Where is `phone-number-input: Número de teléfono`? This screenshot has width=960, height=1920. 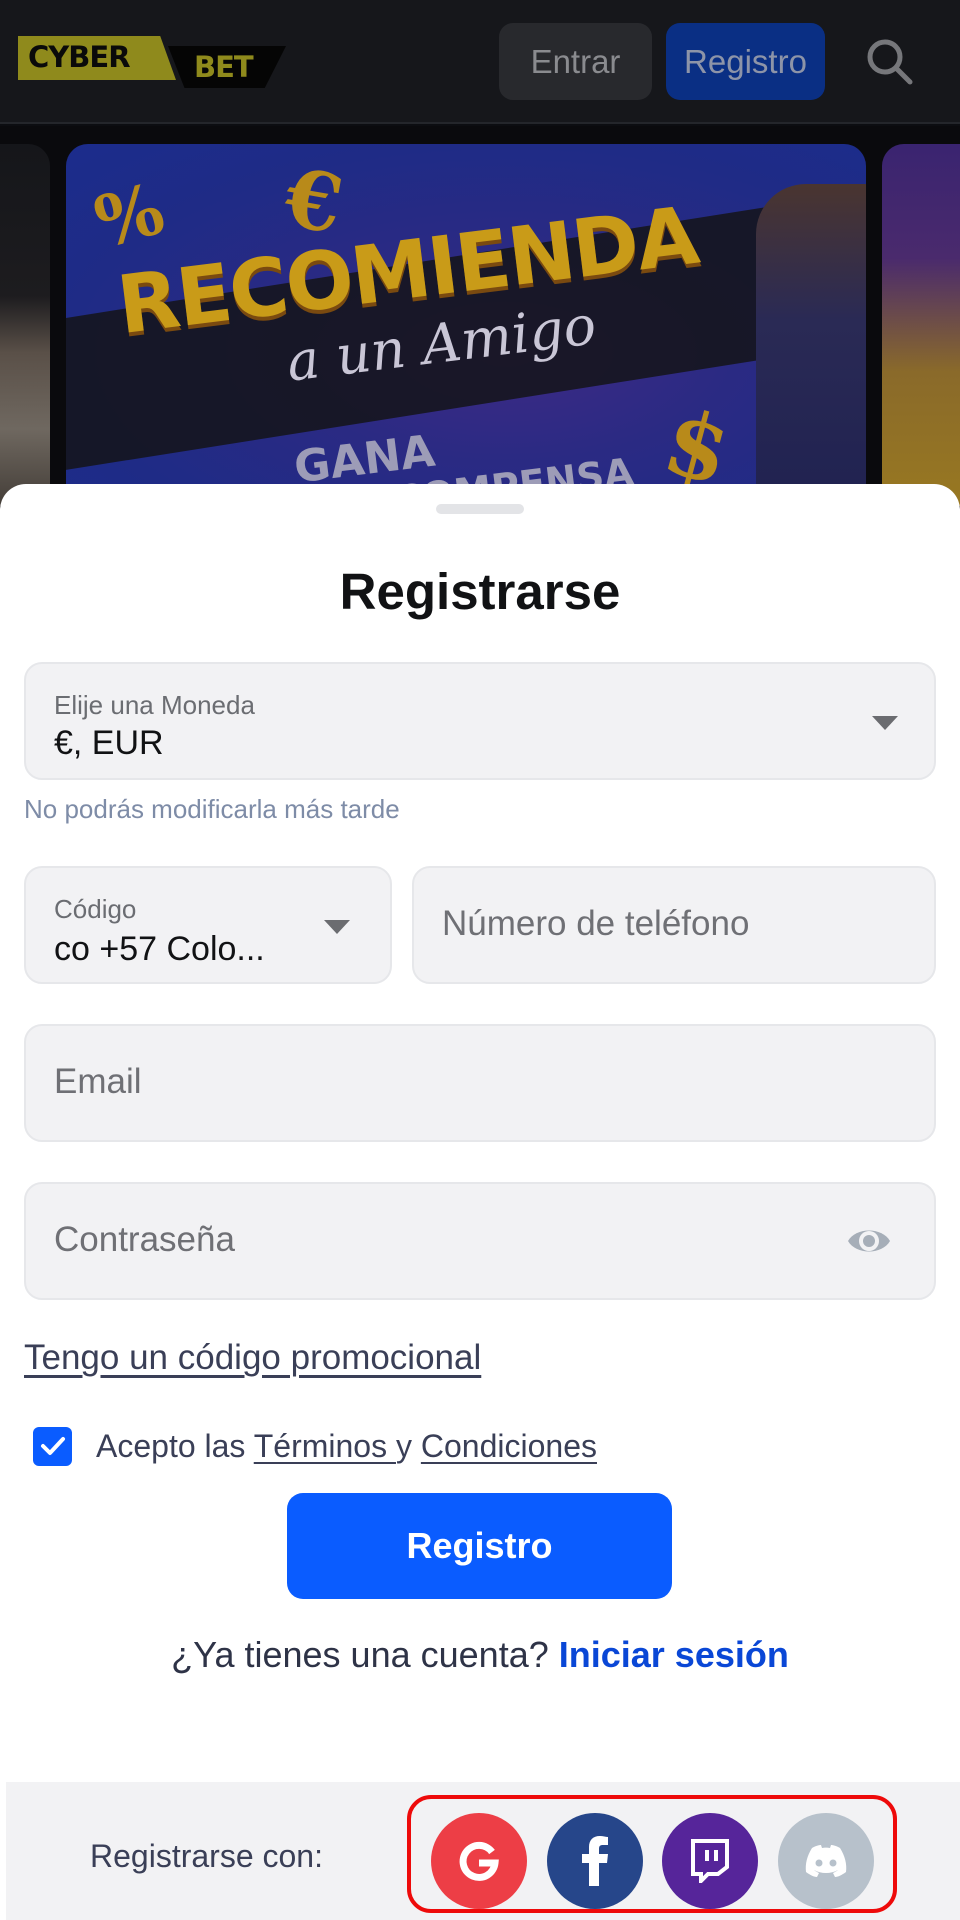
phone-number-input: Número de teléfono is located at coordinates (674, 925).